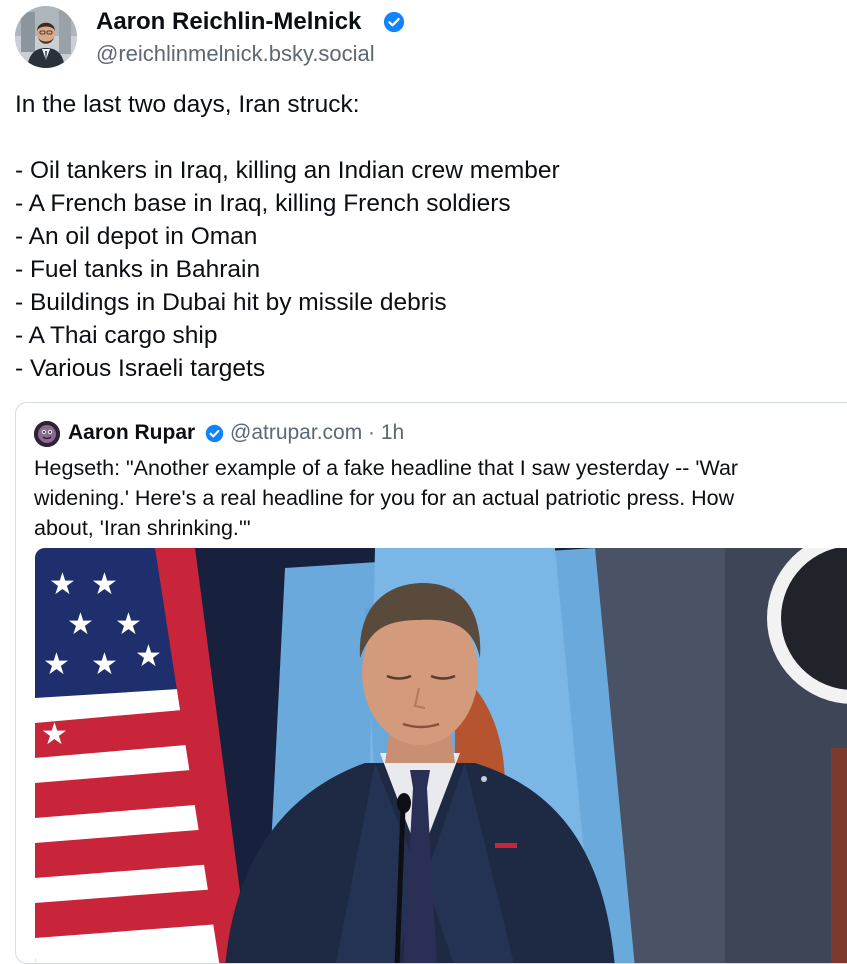 Image resolution: width=847 pixels, height=964 pixels. What do you see at coordinates (228, 22) in the screenshot?
I see `author-name: Aaron Reichlin-Melnick` at bounding box center [228, 22].